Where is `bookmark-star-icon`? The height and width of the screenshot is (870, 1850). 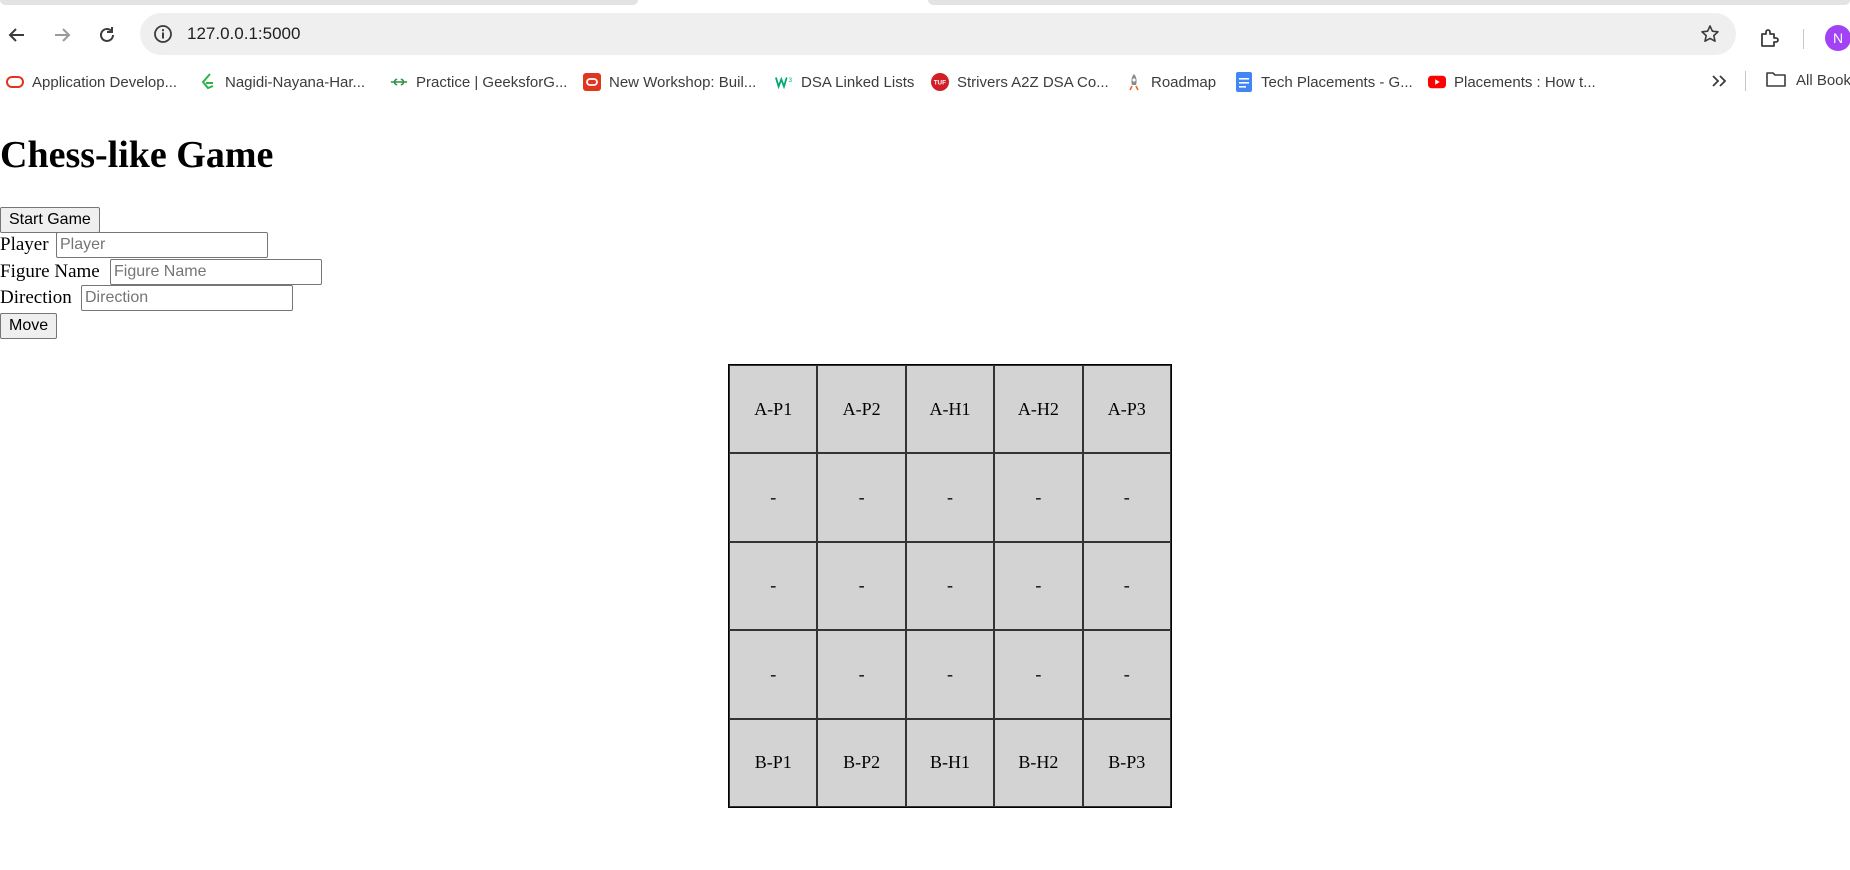
bookmark-star-icon is located at coordinates (1710, 34).